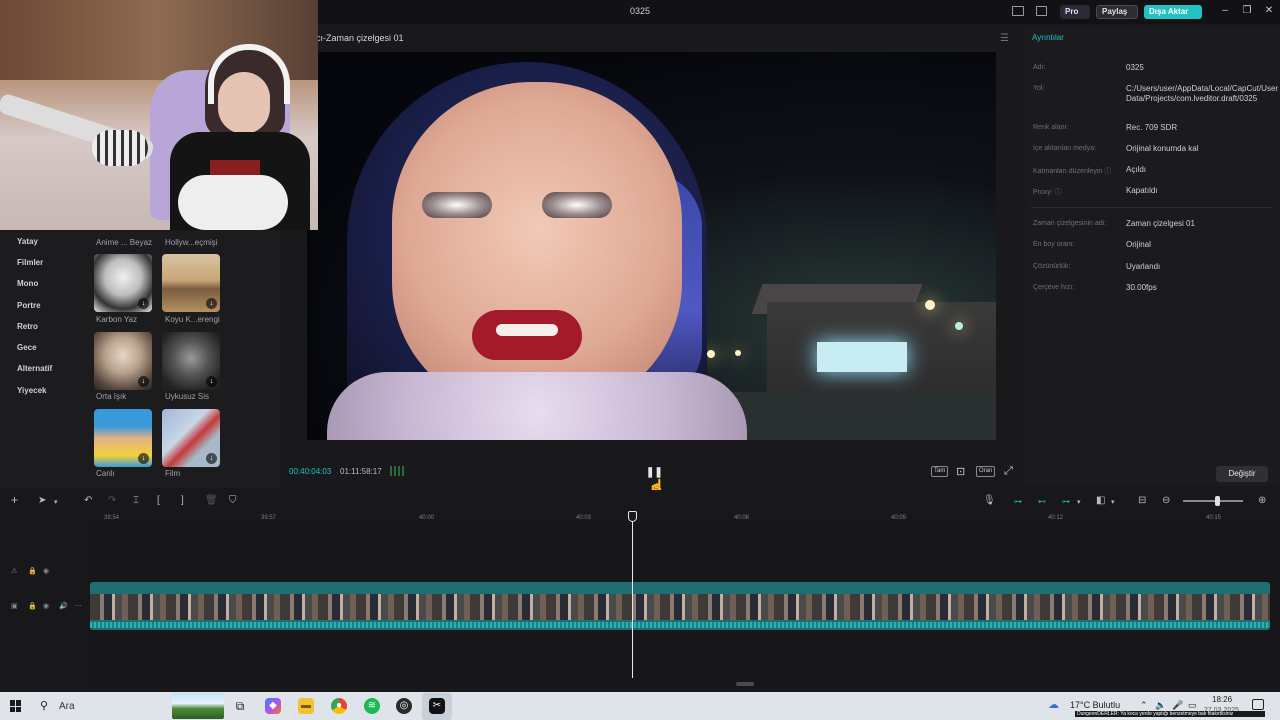 The height and width of the screenshot is (720, 1280). What do you see at coordinates (27, 283) in the screenshot?
I see `category-mono: Mono` at bounding box center [27, 283].